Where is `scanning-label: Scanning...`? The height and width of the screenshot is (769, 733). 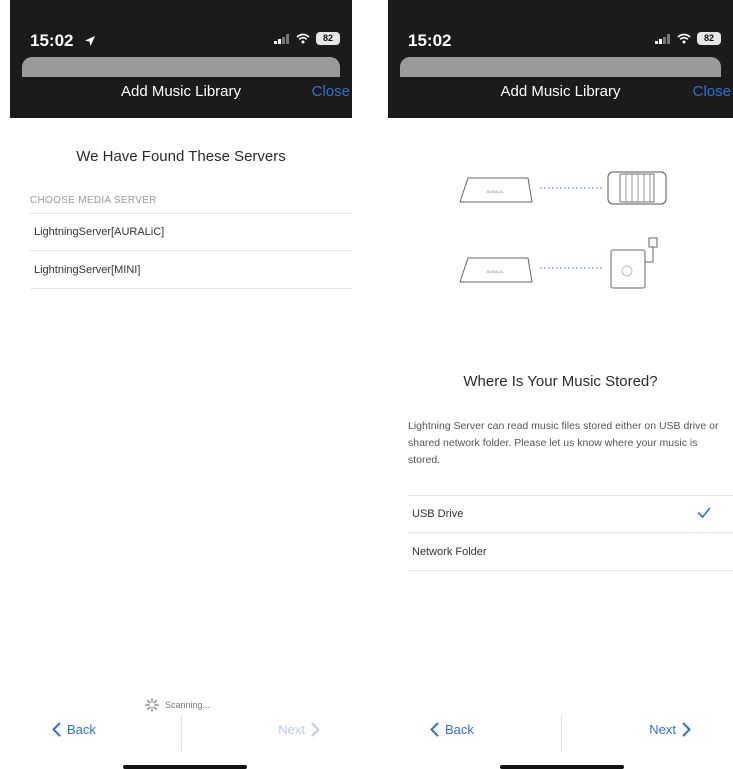
scanning-label: Scanning... is located at coordinates (188, 705).